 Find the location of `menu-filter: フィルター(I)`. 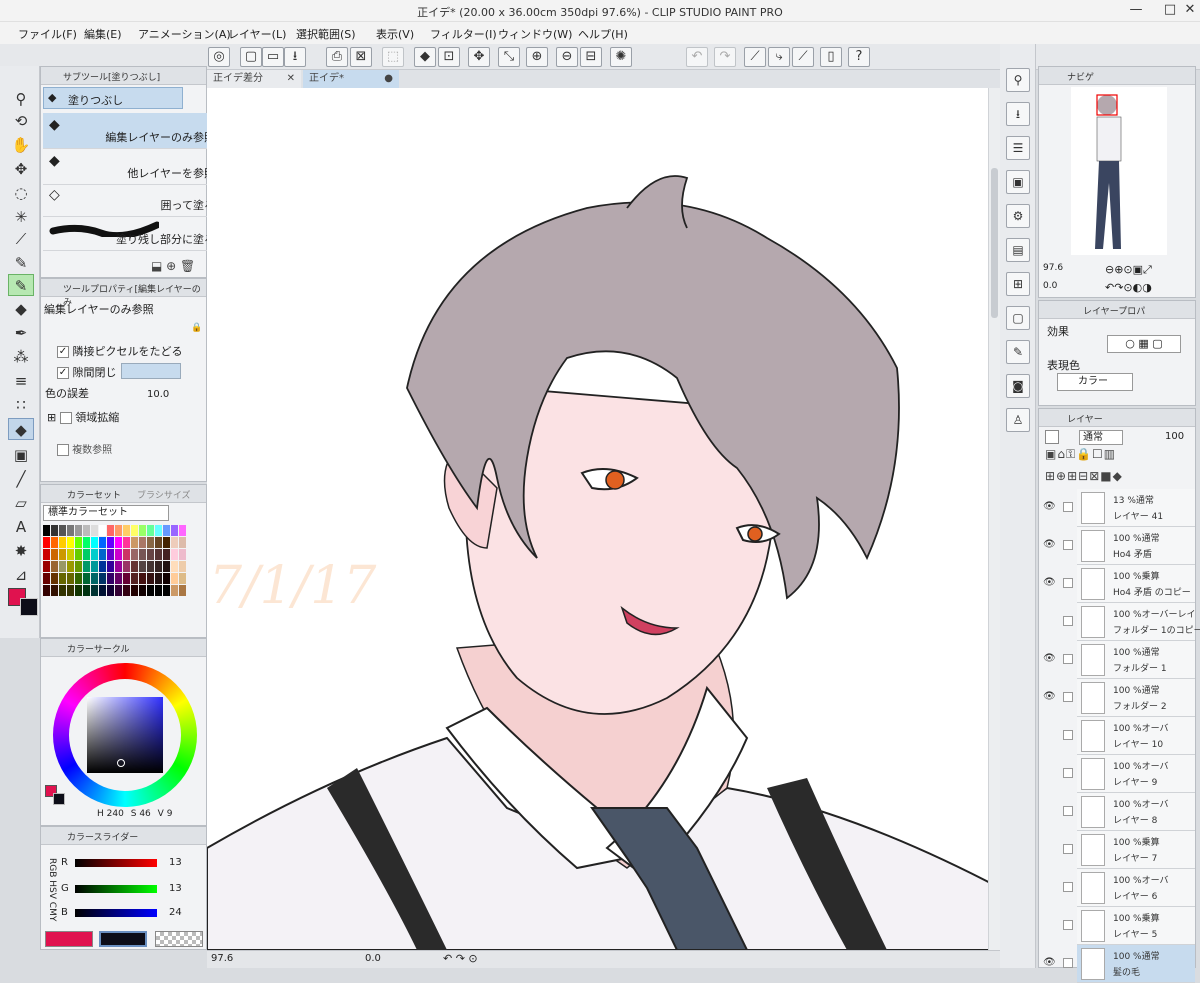

menu-filter: フィルター(I) is located at coordinates (463, 34).